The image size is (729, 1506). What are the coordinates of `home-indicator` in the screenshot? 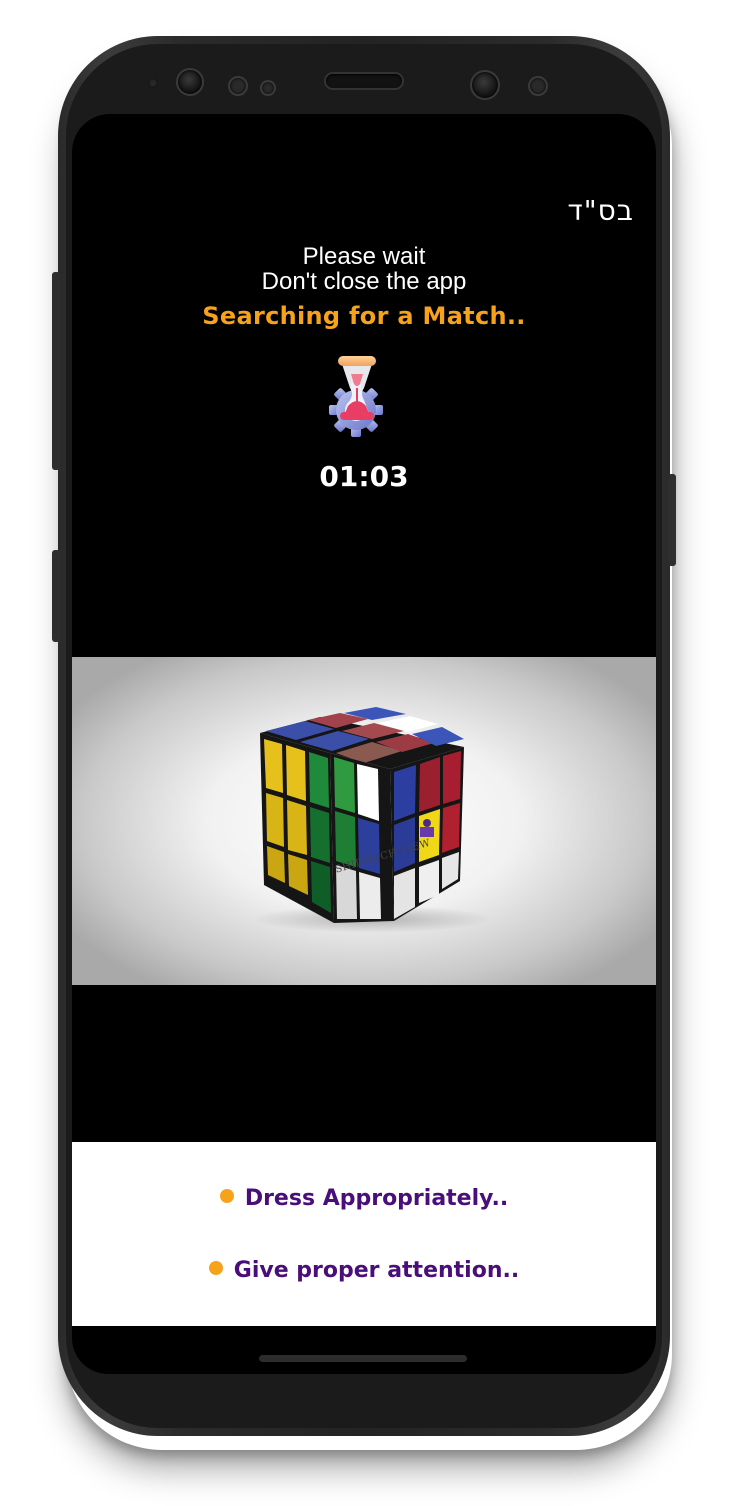 It's located at (363, 1358).